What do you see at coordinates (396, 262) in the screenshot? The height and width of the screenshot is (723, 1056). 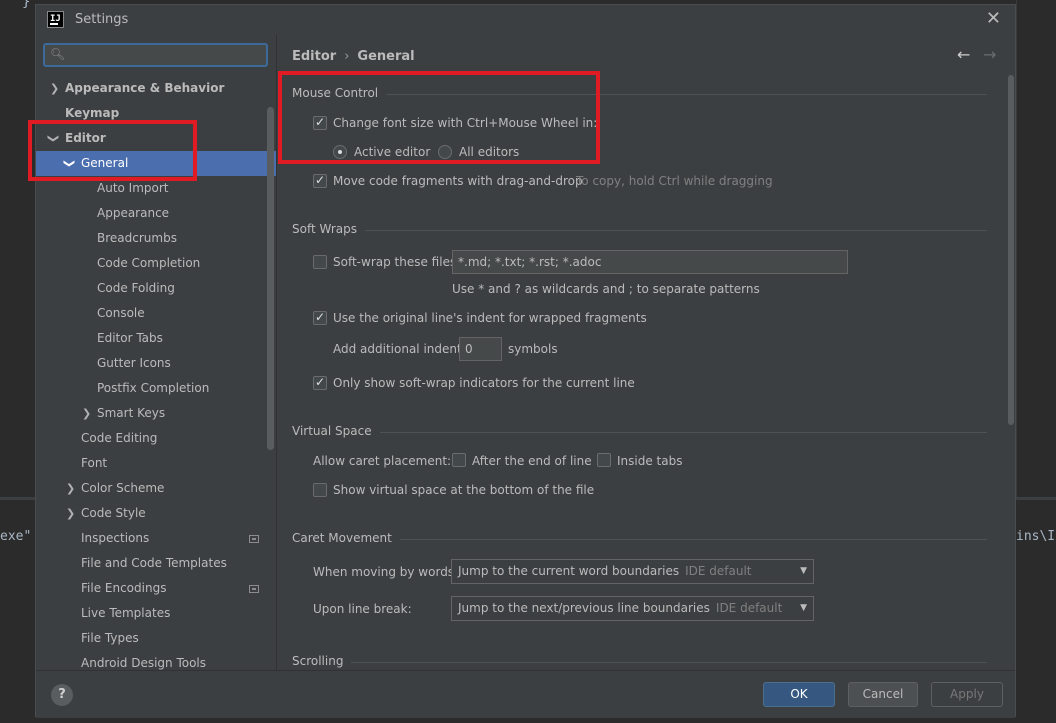 I see `soft-wrap-files-label: Soft-wrap these files:` at bounding box center [396, 262].